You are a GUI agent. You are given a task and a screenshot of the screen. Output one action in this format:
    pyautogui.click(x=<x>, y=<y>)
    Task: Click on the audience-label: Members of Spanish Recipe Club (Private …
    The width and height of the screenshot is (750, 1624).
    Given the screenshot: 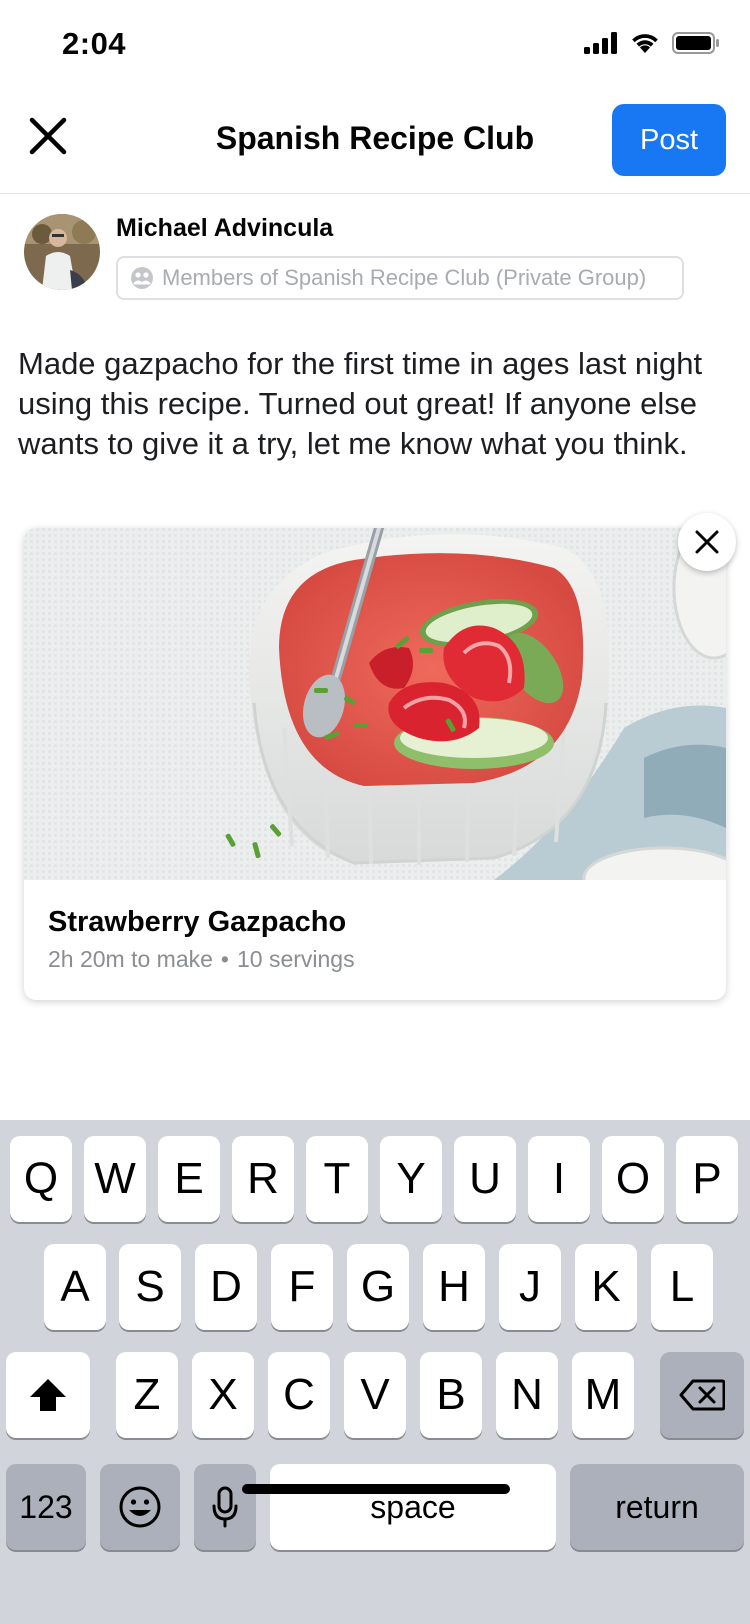 What is the action you would take?
    pyautogui.click(x=404, y=277)
    